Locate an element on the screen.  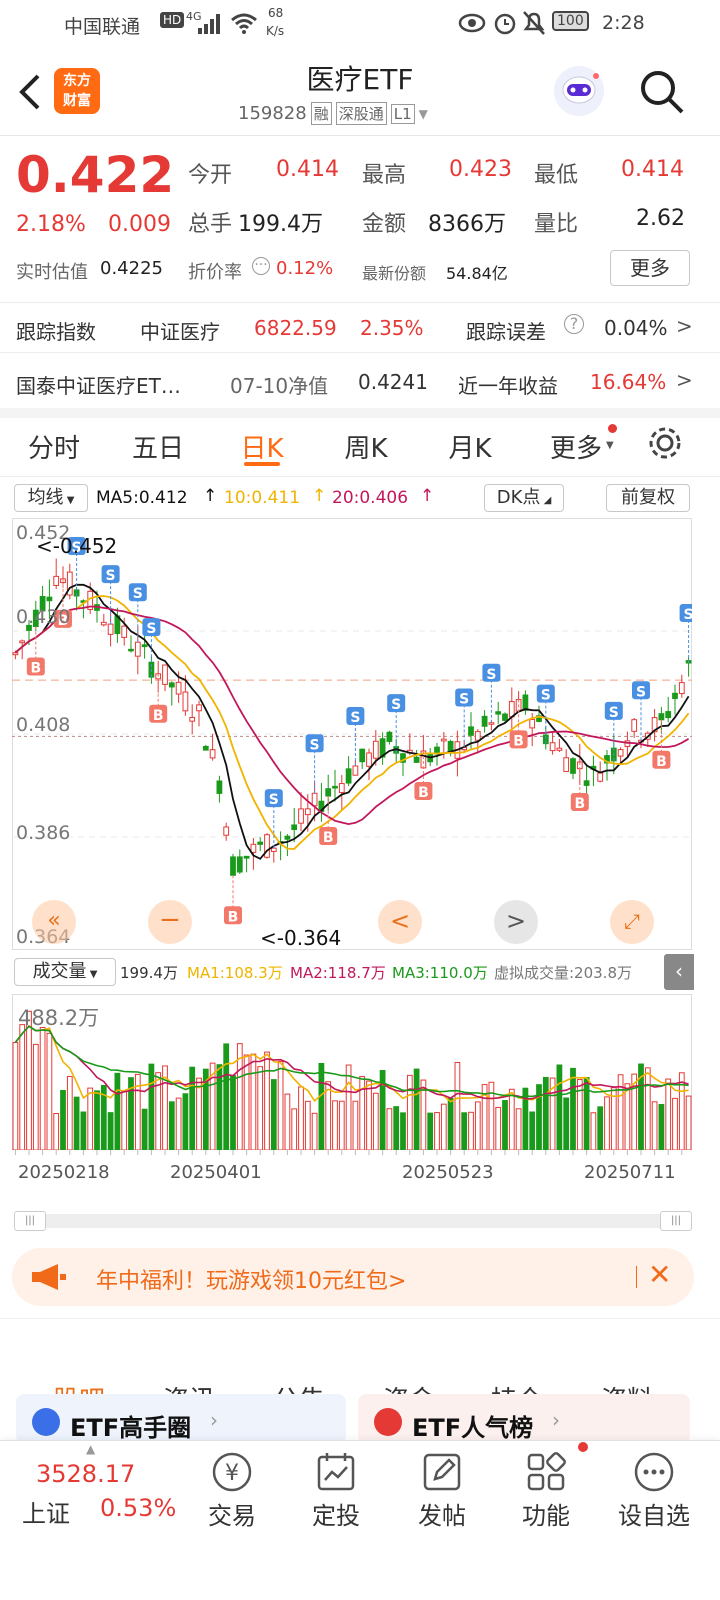
nav-add-watchlist: 设自选 is located at coordinates (654, 1489).